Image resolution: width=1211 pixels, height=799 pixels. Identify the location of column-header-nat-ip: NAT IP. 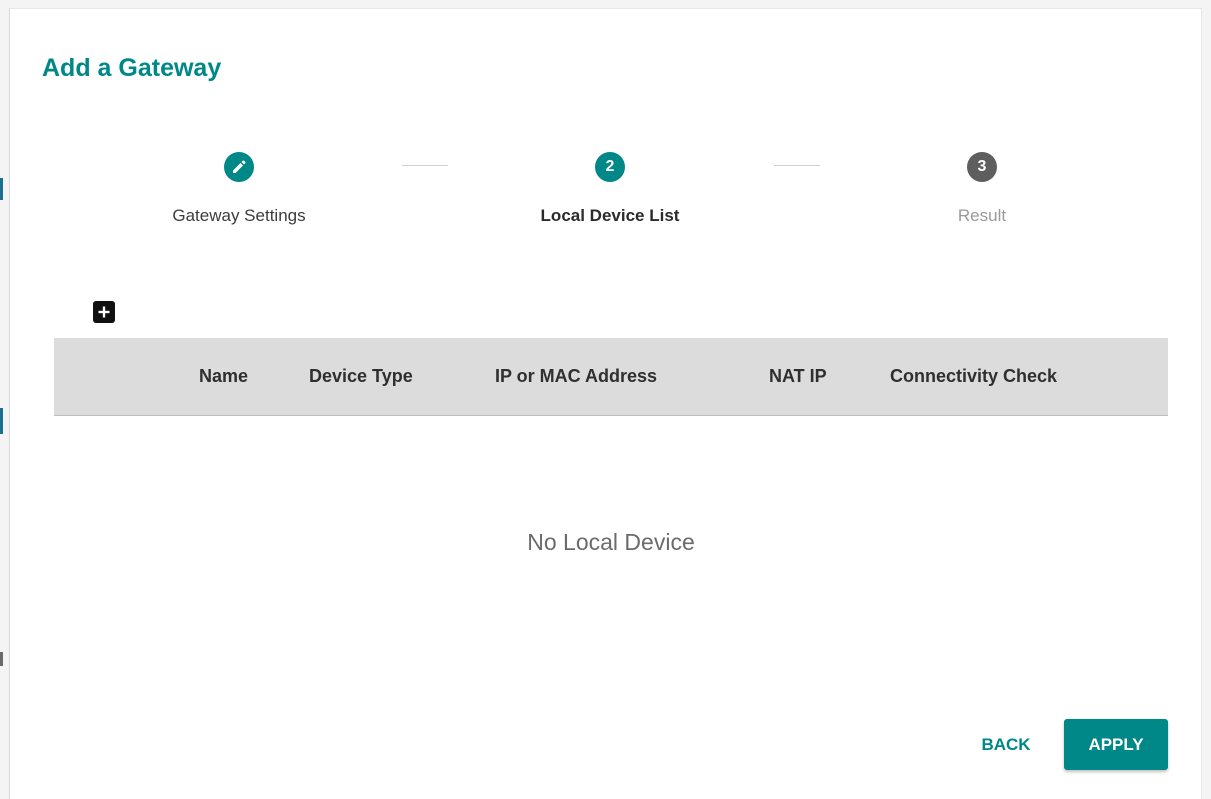
(798, 376).